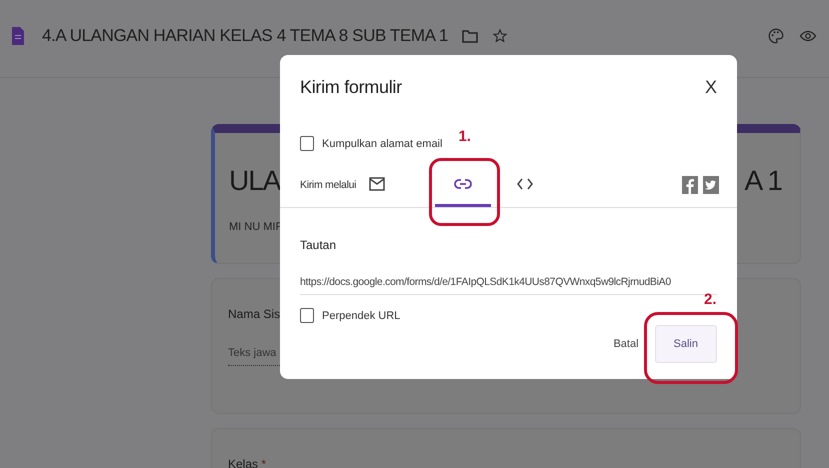 The width and height of the screenshot is (829, 468). Describe the element at coordinates (18, 35) in the screenshot. I see `document-icon` at that location.